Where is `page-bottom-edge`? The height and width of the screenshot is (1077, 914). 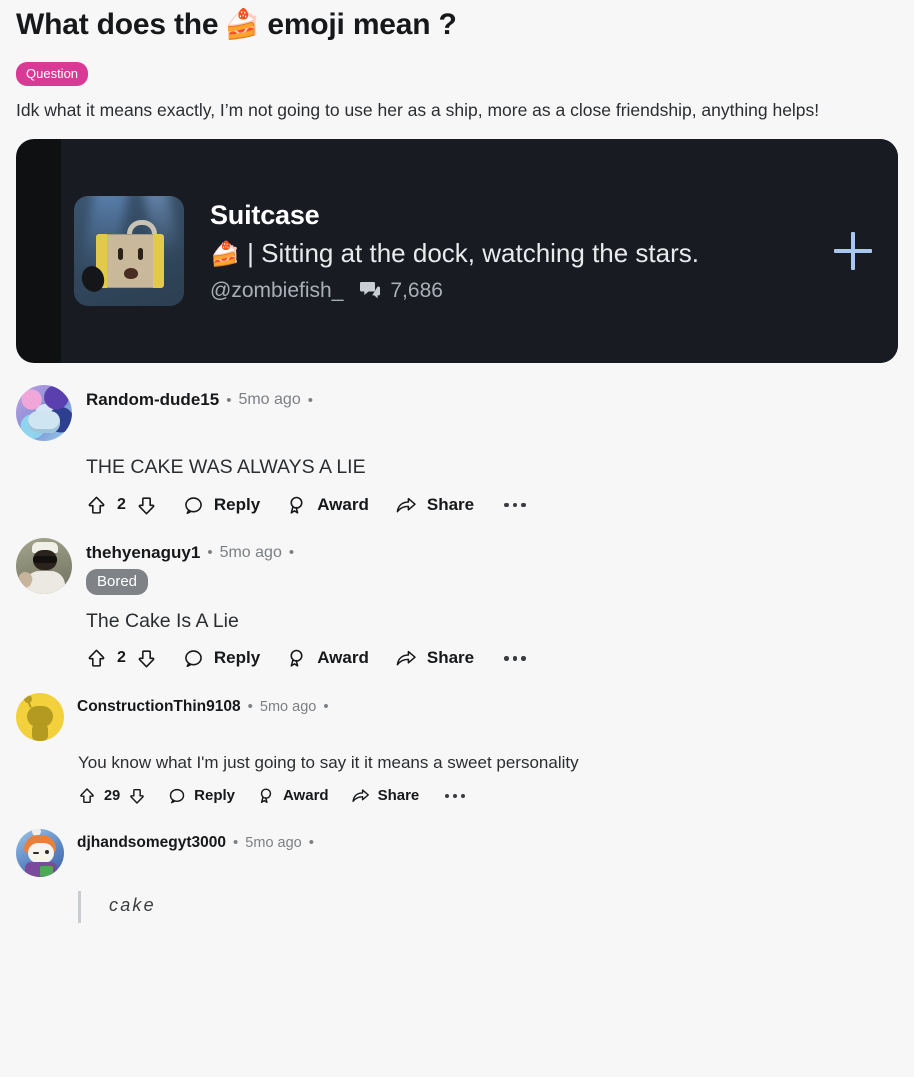
page-bottom-edge is located at coordinates (457, 1074).